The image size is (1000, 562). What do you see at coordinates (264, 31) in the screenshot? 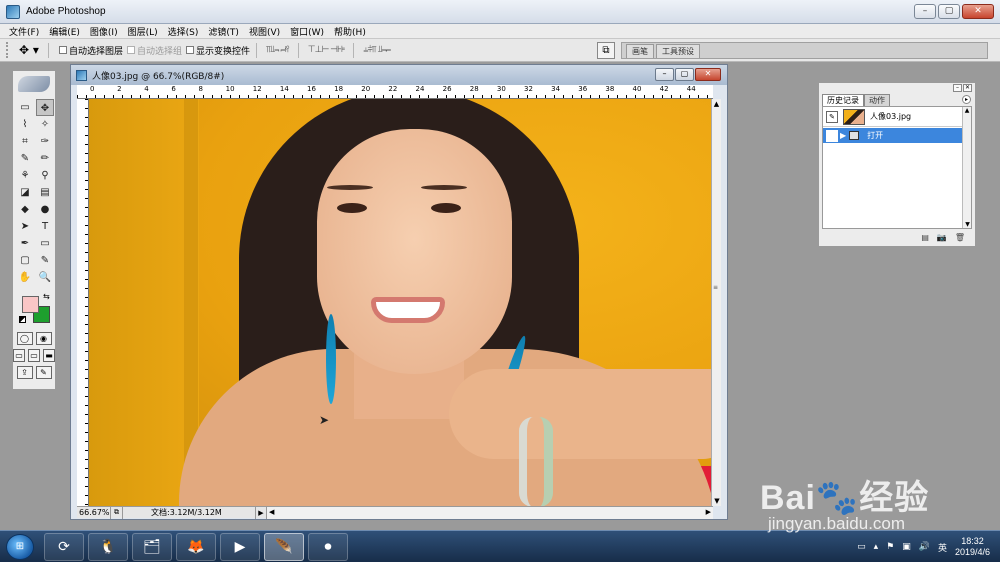
I see `menu-view: 视图(V)` at bounding box center [264, 31].